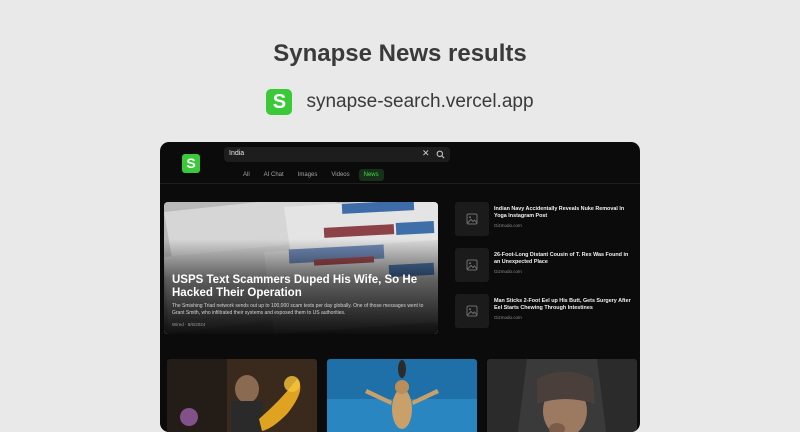 The width and height of the screenshot is (800, 432). Describe the element at coordinates (236, 153) in the screenshot. I see `search-value: India` at that location.